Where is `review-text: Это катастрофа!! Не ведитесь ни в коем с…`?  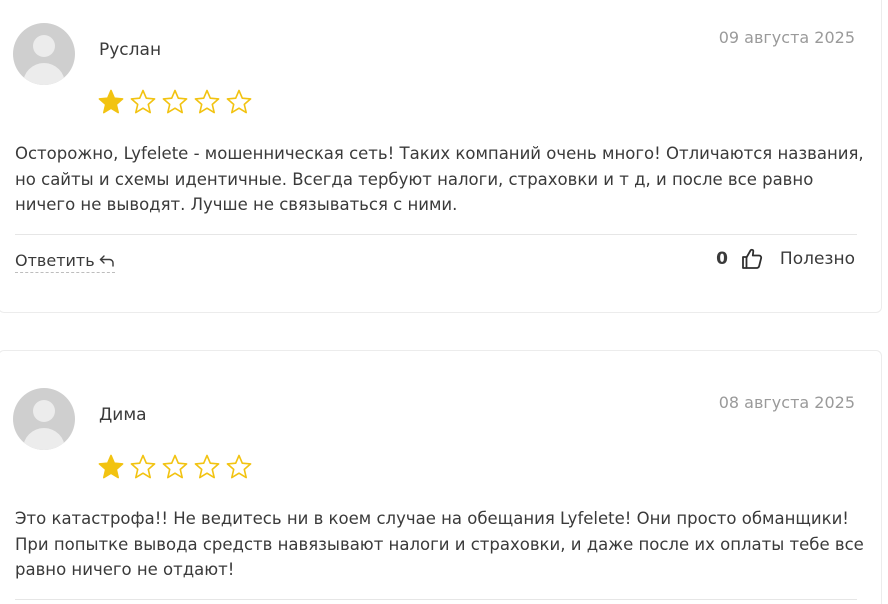
review-text: Это катастрофа!! Не ведитесь ни в коем с… is located at coordinates (439, 544).